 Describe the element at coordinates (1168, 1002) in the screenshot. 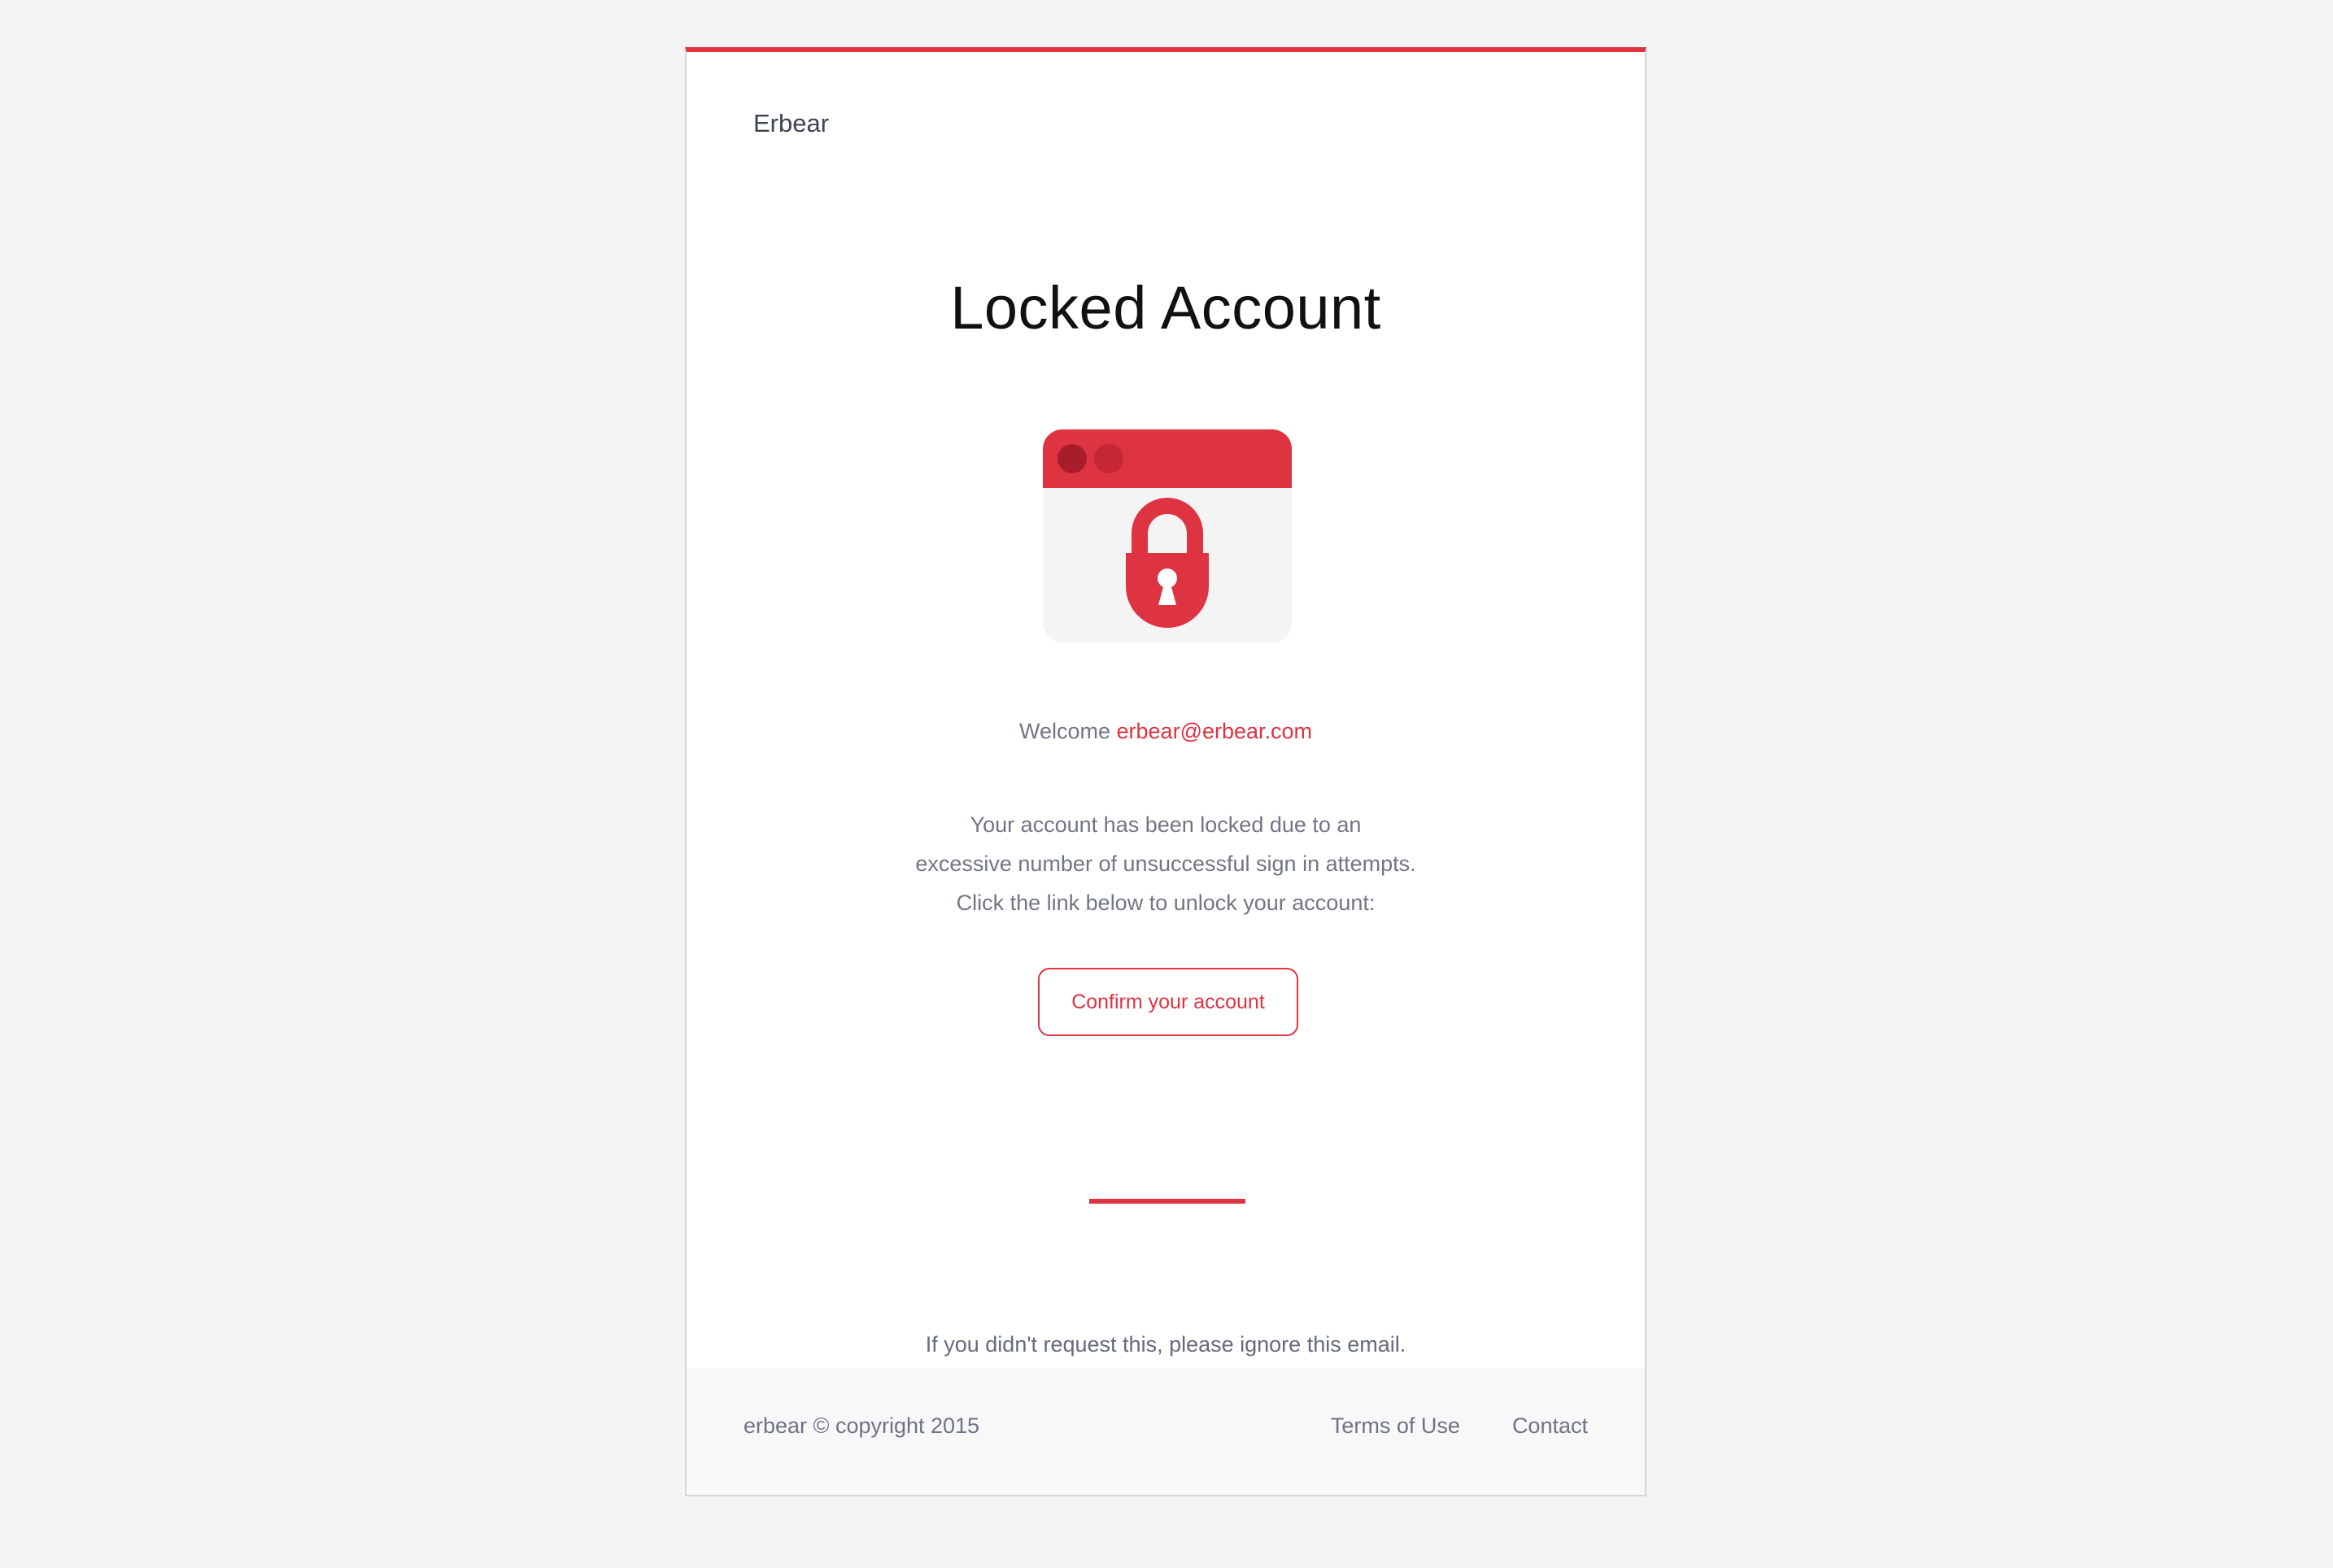

I see `confirm-account-button: Confirm your account` at that location.